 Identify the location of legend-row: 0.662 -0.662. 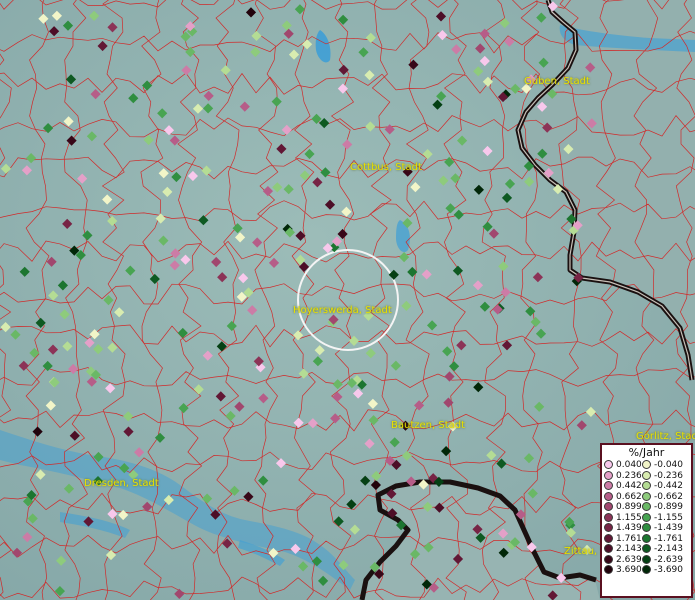
(644, 497).